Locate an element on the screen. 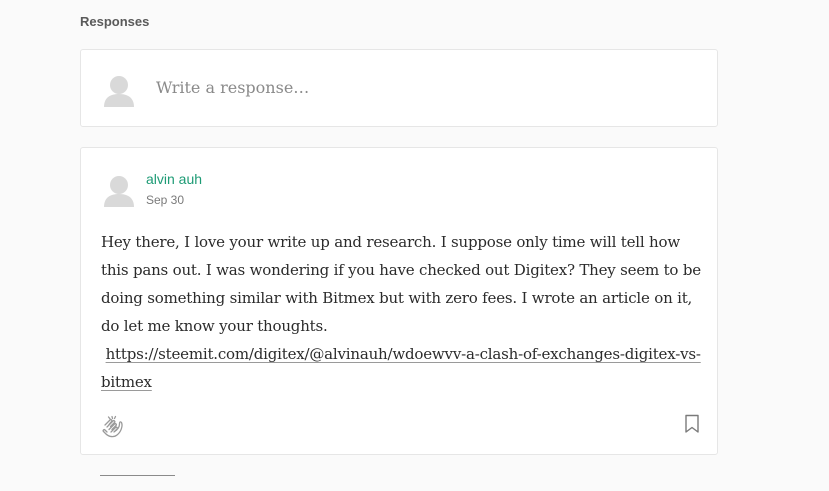 This screenshot has width=829, height=491. section-divider is located at coordinates (137, 475).